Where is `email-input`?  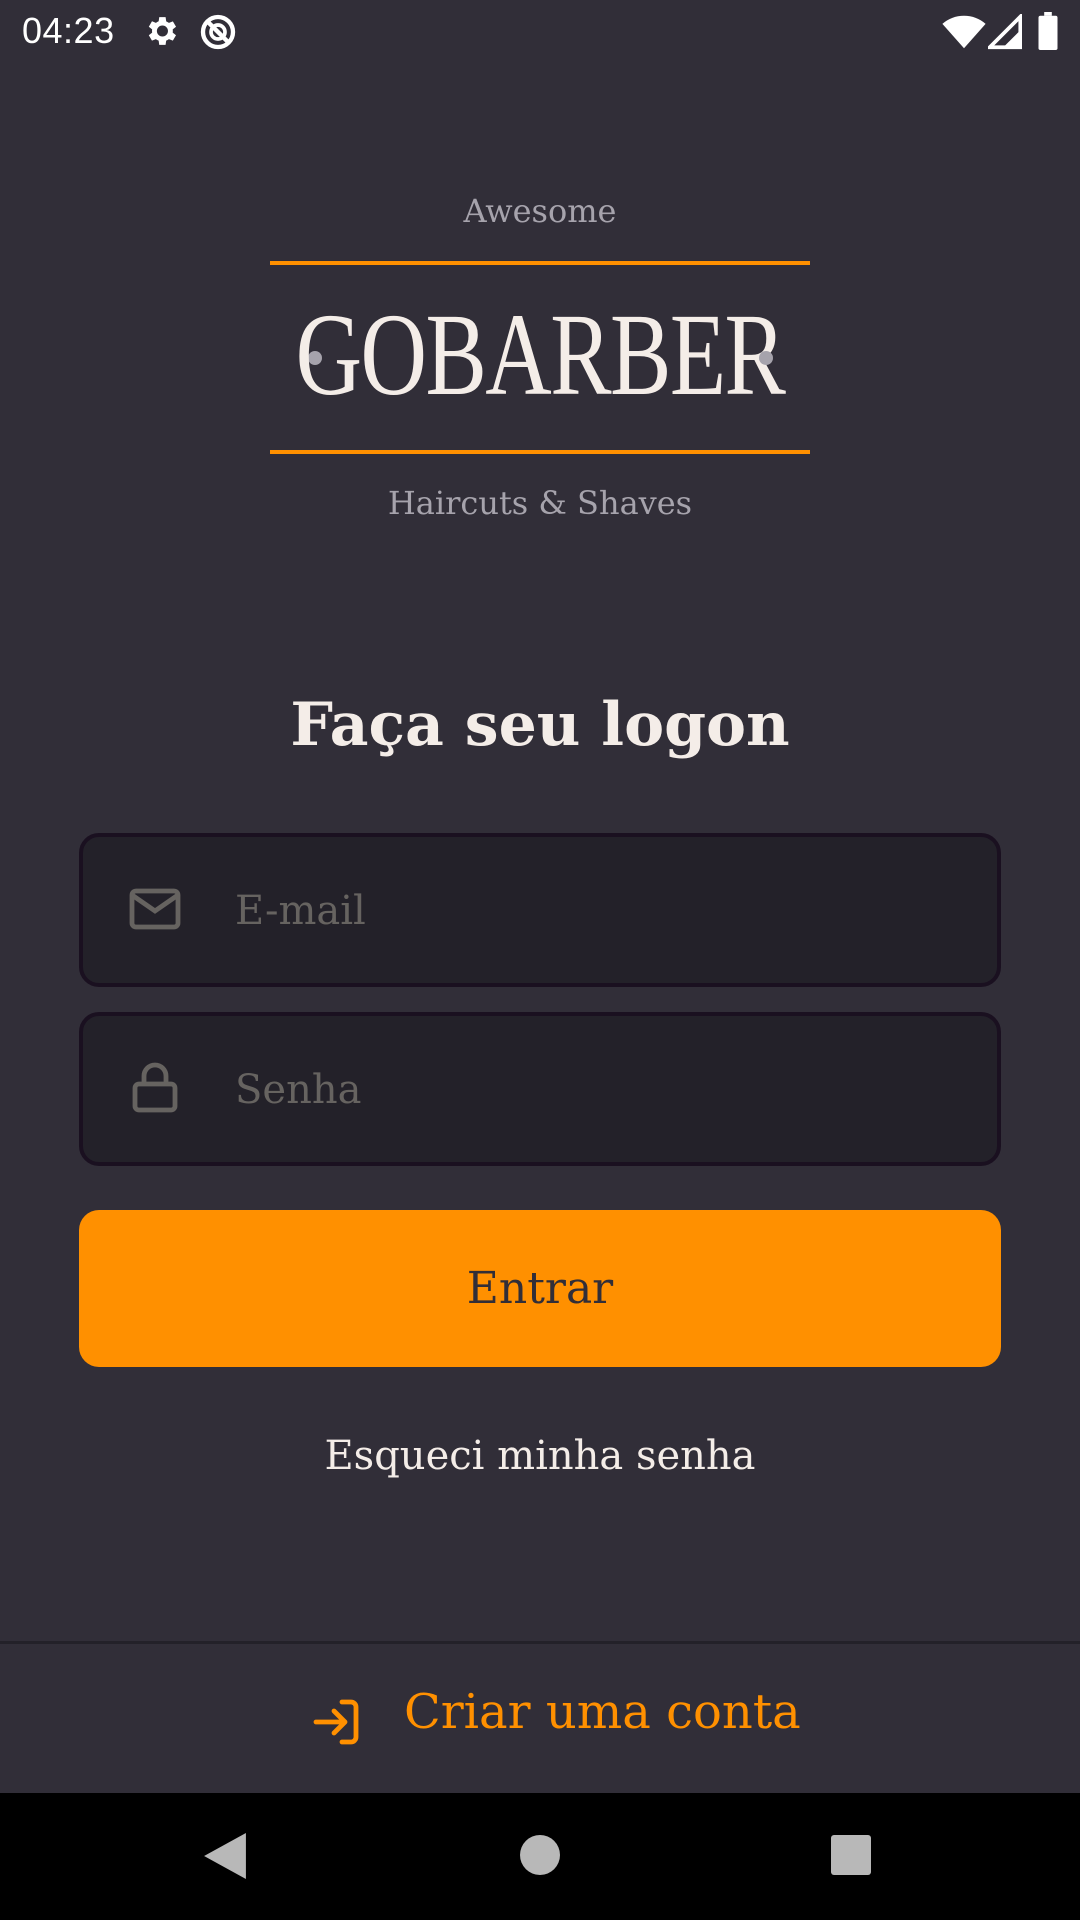
email-input is located at coordinates (605, 911).